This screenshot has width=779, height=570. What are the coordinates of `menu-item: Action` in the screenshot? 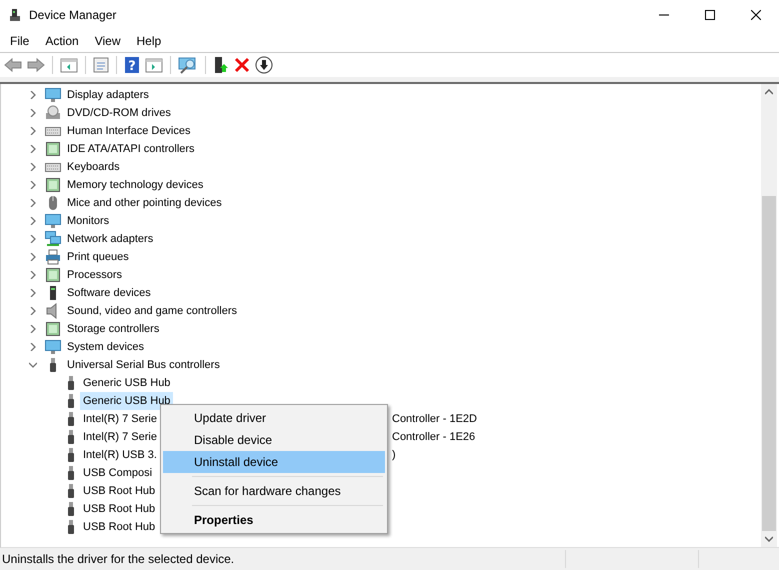 It's located at (62, 41).